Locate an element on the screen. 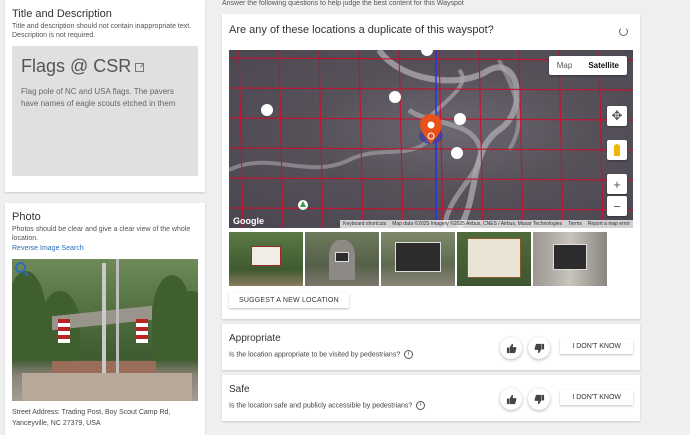  satellite-tab: Satellite is located at coordinates (603, 65).